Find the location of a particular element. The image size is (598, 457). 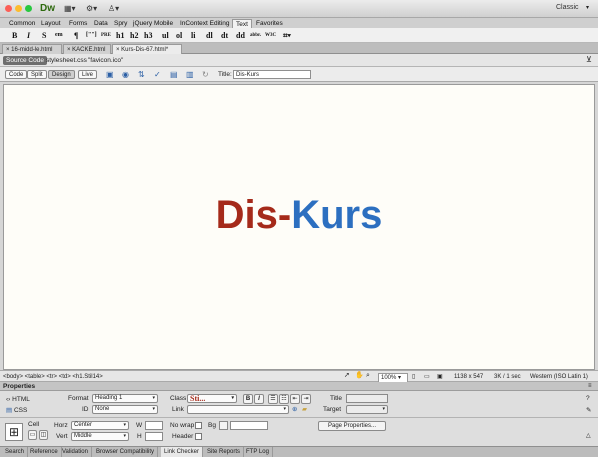

css-mode-button: ▤ CSS is located at coordinates (16, 410).